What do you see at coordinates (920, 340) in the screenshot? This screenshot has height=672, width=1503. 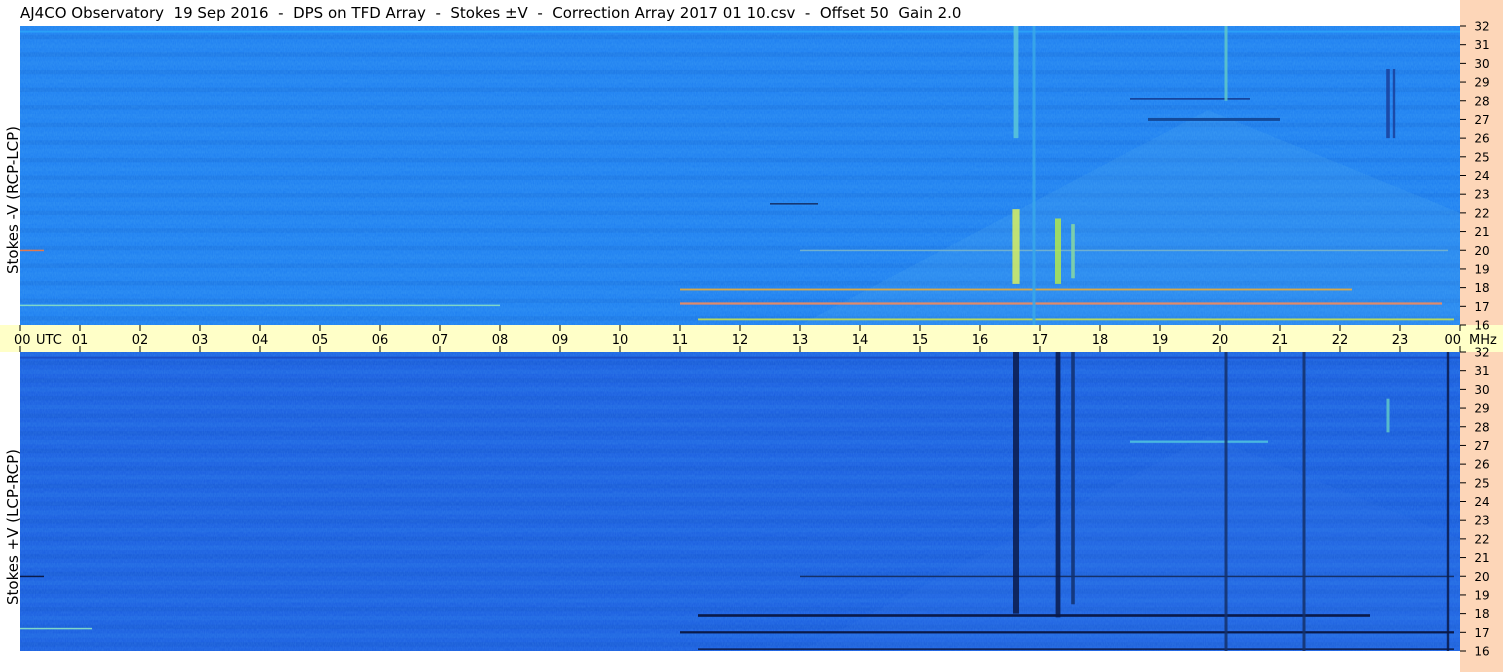 I see `time-tick-label: 15` at bounding box center [920, 340].